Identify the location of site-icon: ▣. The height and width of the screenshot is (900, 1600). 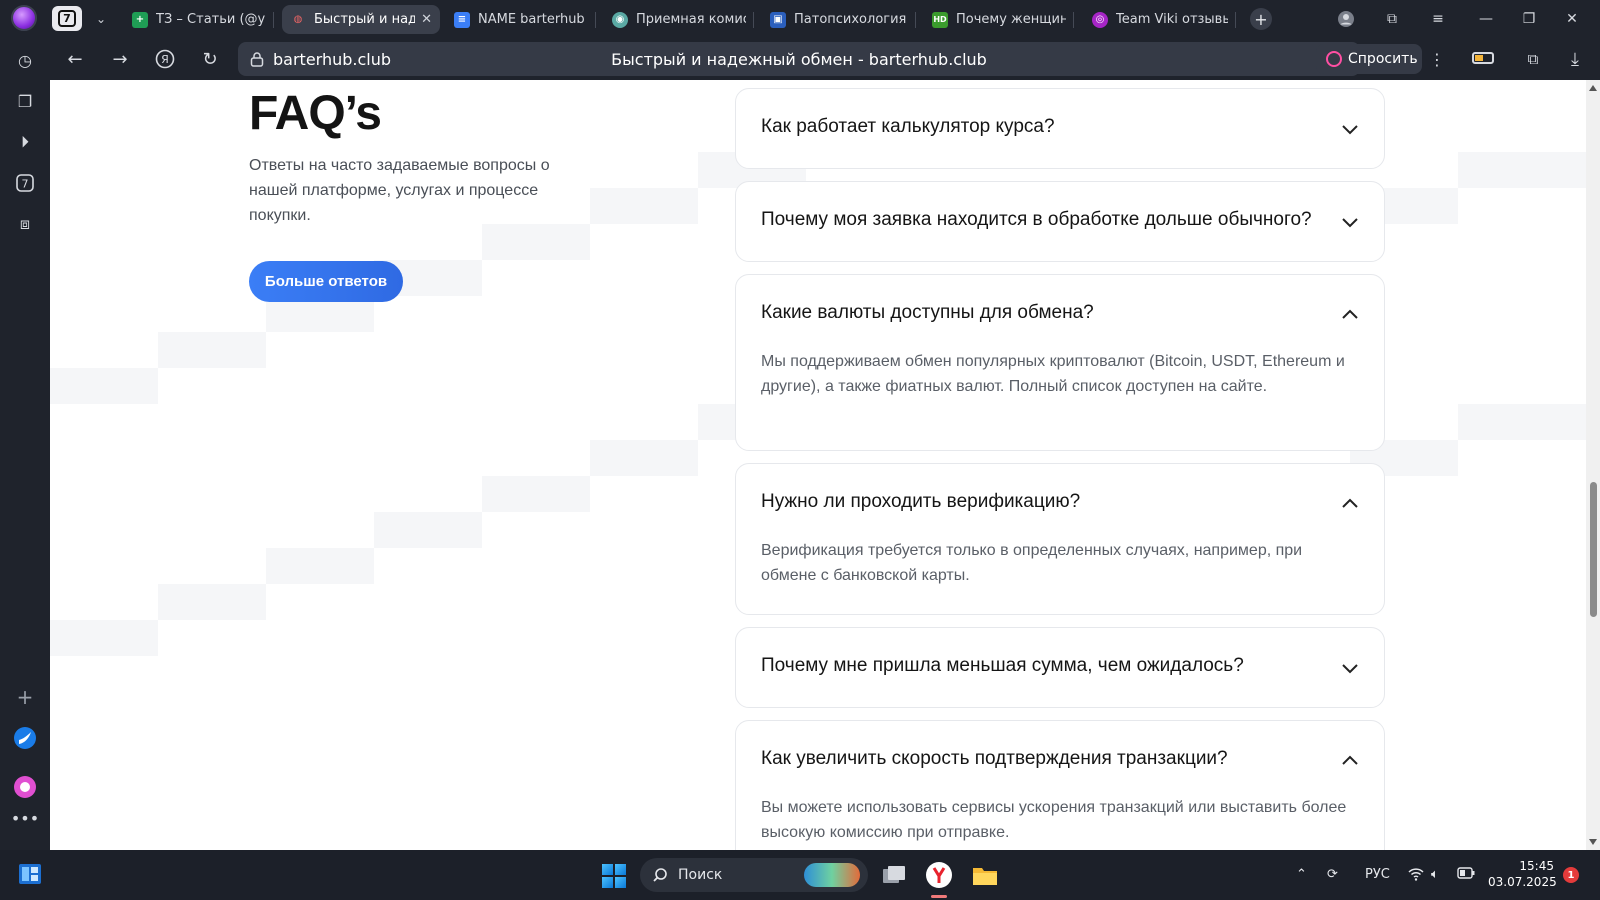
(778, 19).